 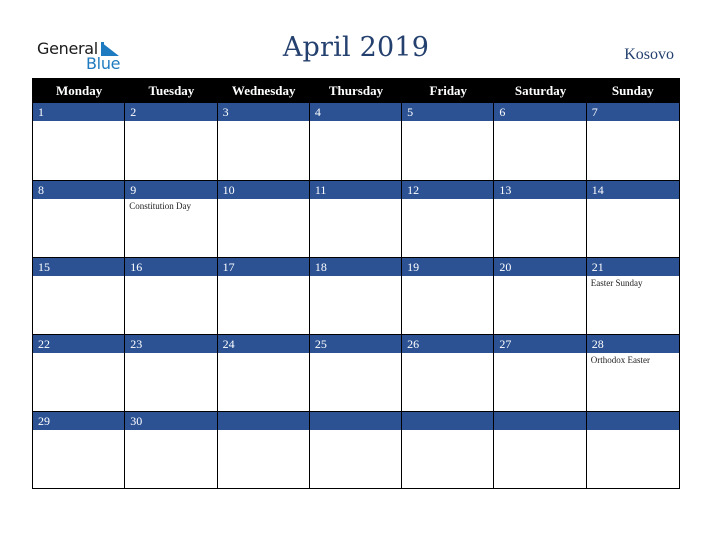 What do you see at coordinates (263, 90) in the screenshot?
I see `weekday-wednesday: Wednesday` at bounding box center [263, 90].